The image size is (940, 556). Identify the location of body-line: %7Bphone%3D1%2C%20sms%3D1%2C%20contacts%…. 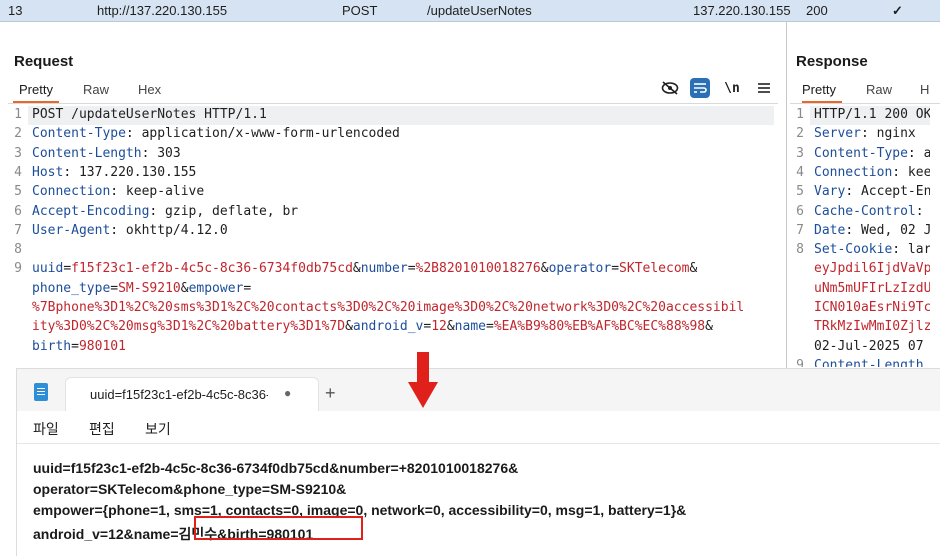
(388, 307).